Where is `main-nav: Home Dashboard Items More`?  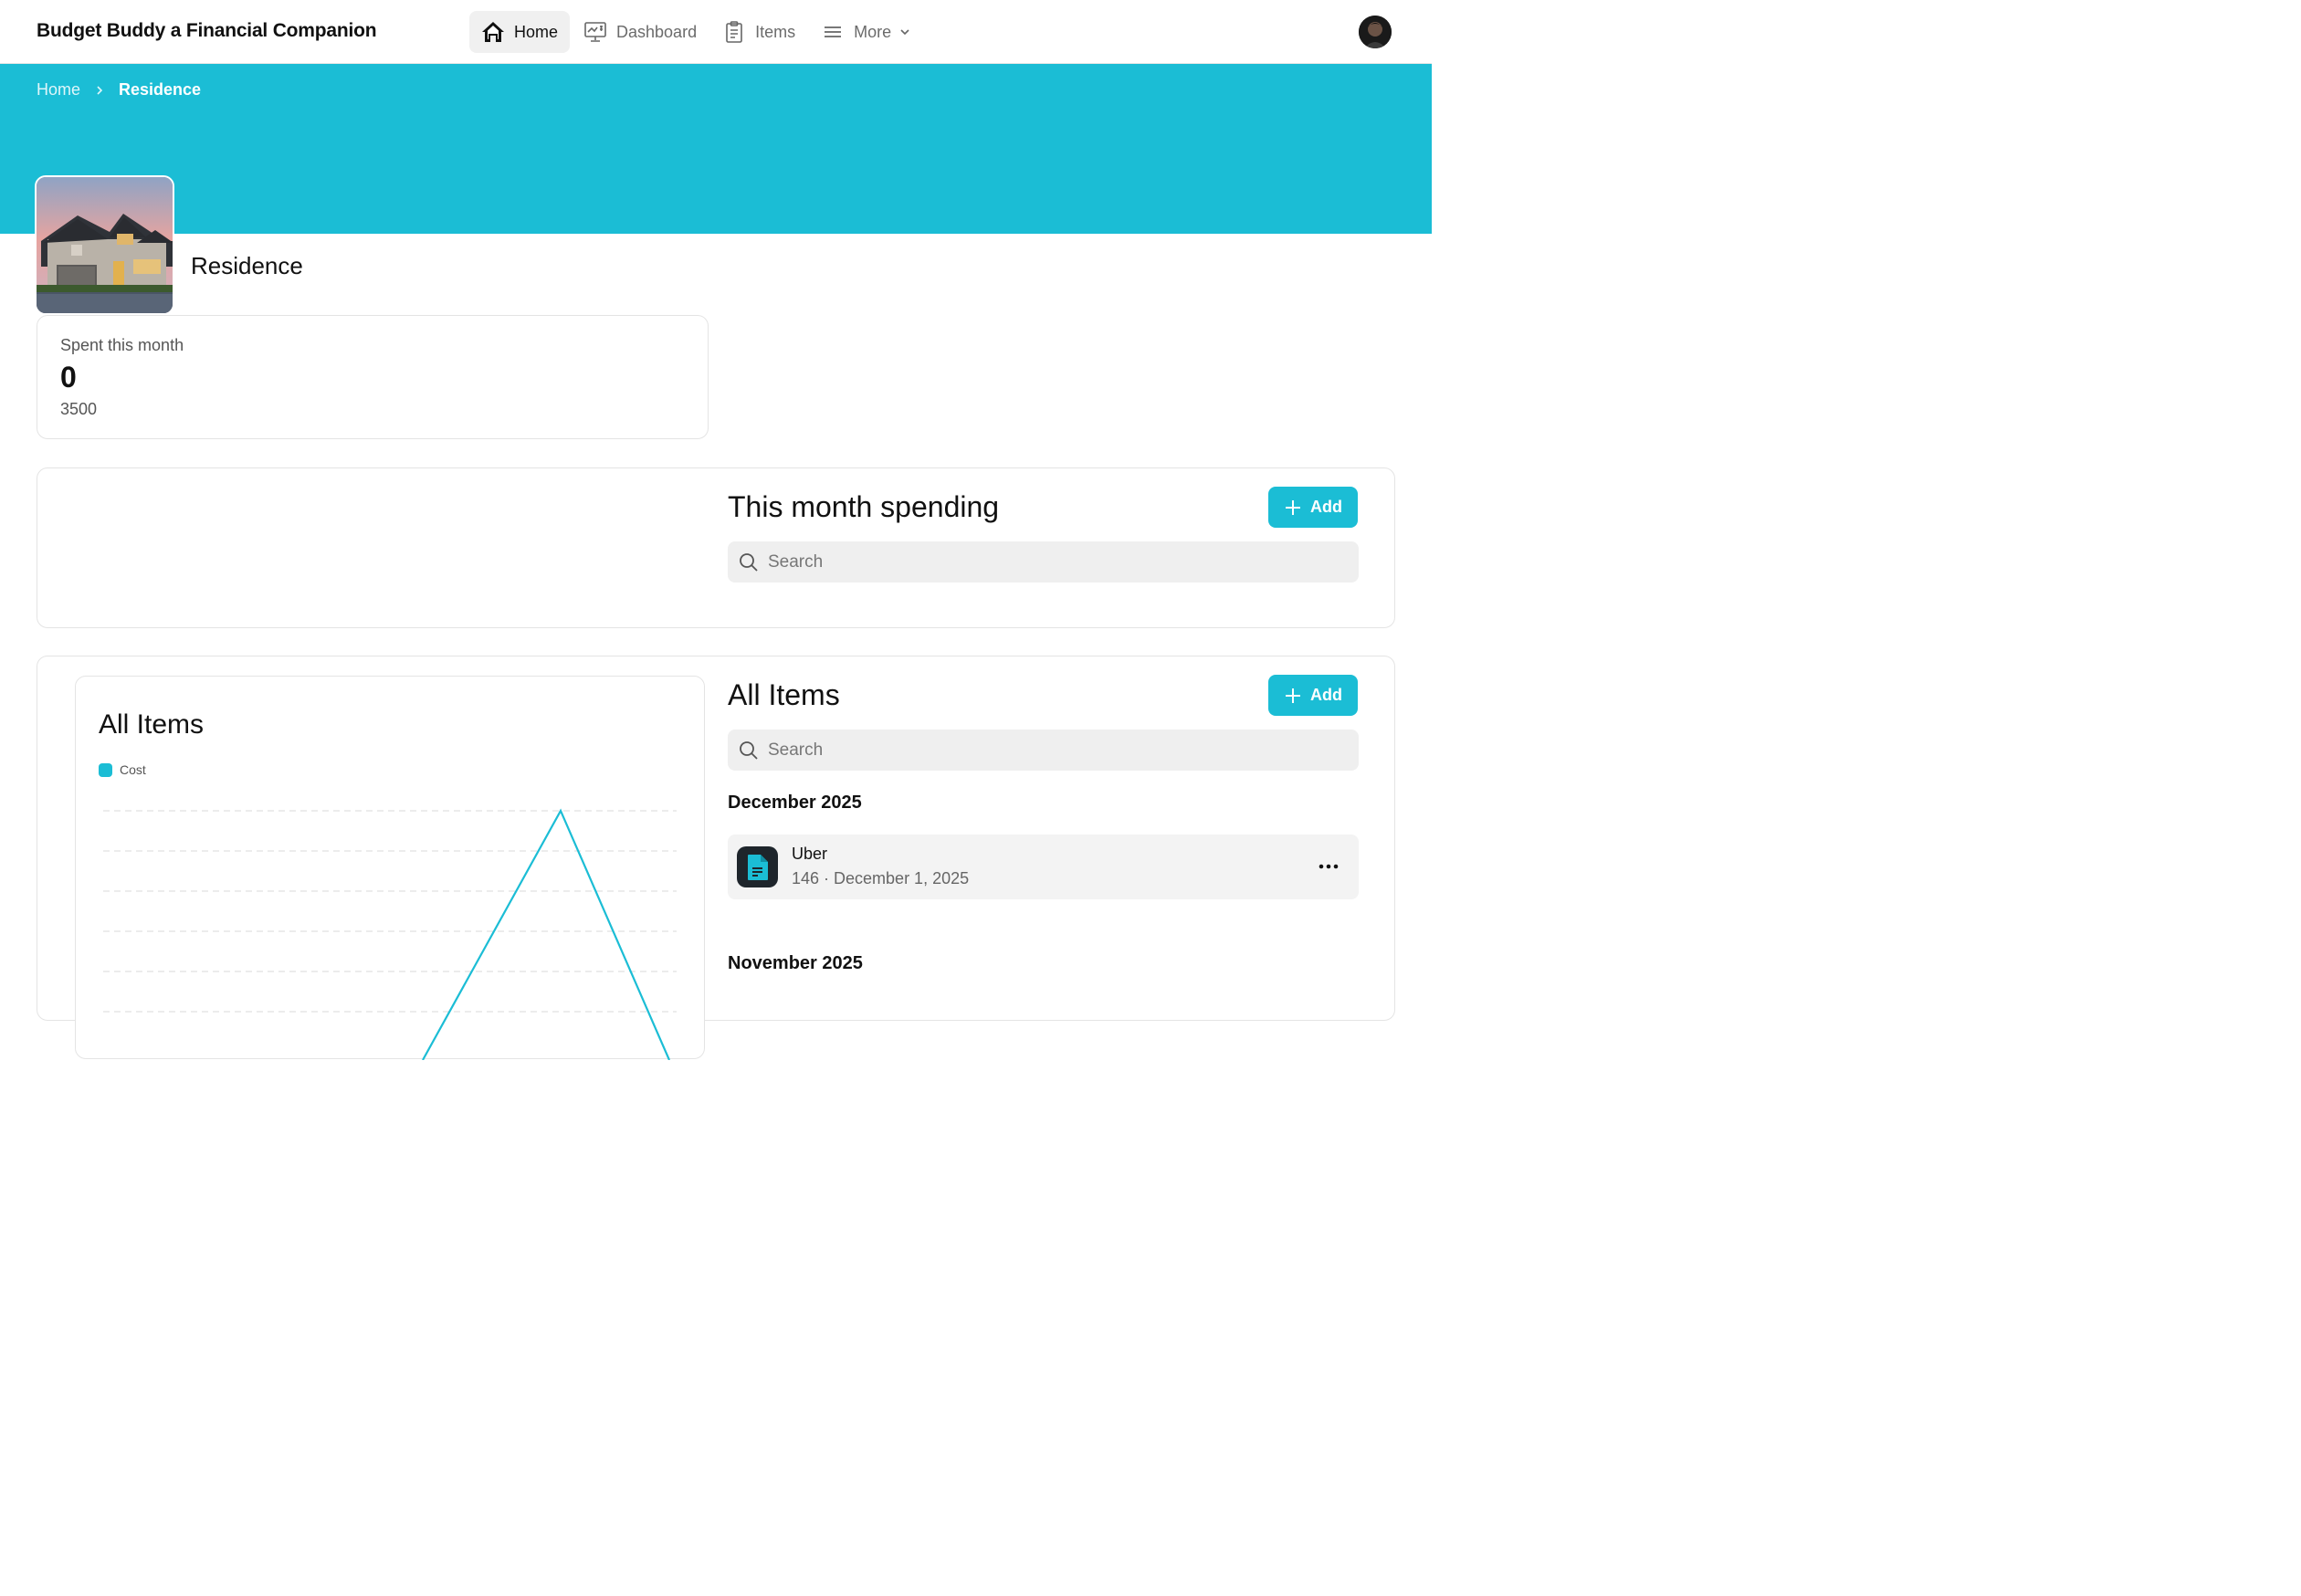 main-nav: Home Dashboard Items More is located at coordinates (697, 32).